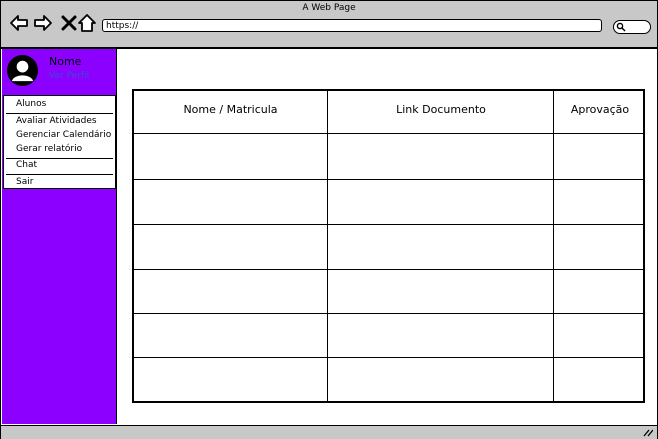 Image resolution: width=658 pixels, height=439 pixels. Describe the element at coordinates (63, 135) in the screenshot. I see `menu-item-gerenciar-calendario: Gerenciar Calendário` at that location.